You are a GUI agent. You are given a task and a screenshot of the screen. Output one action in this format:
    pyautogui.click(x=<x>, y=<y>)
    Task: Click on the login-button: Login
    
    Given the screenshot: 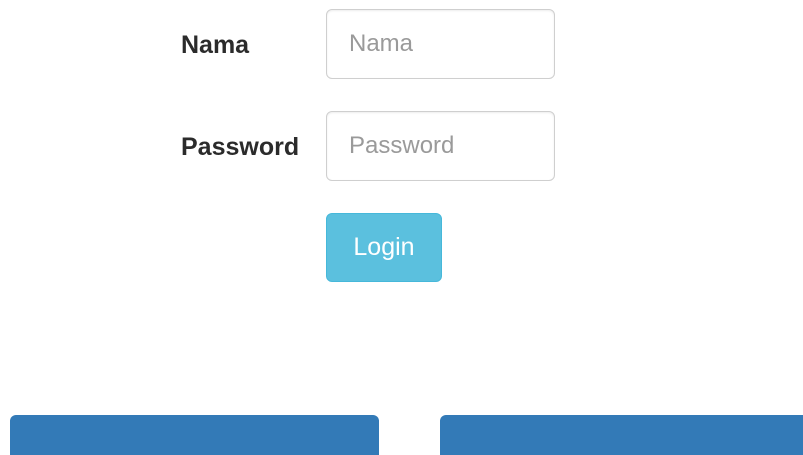 What is the action you would take?
    pyautogui.click(x=384, y=247)
    